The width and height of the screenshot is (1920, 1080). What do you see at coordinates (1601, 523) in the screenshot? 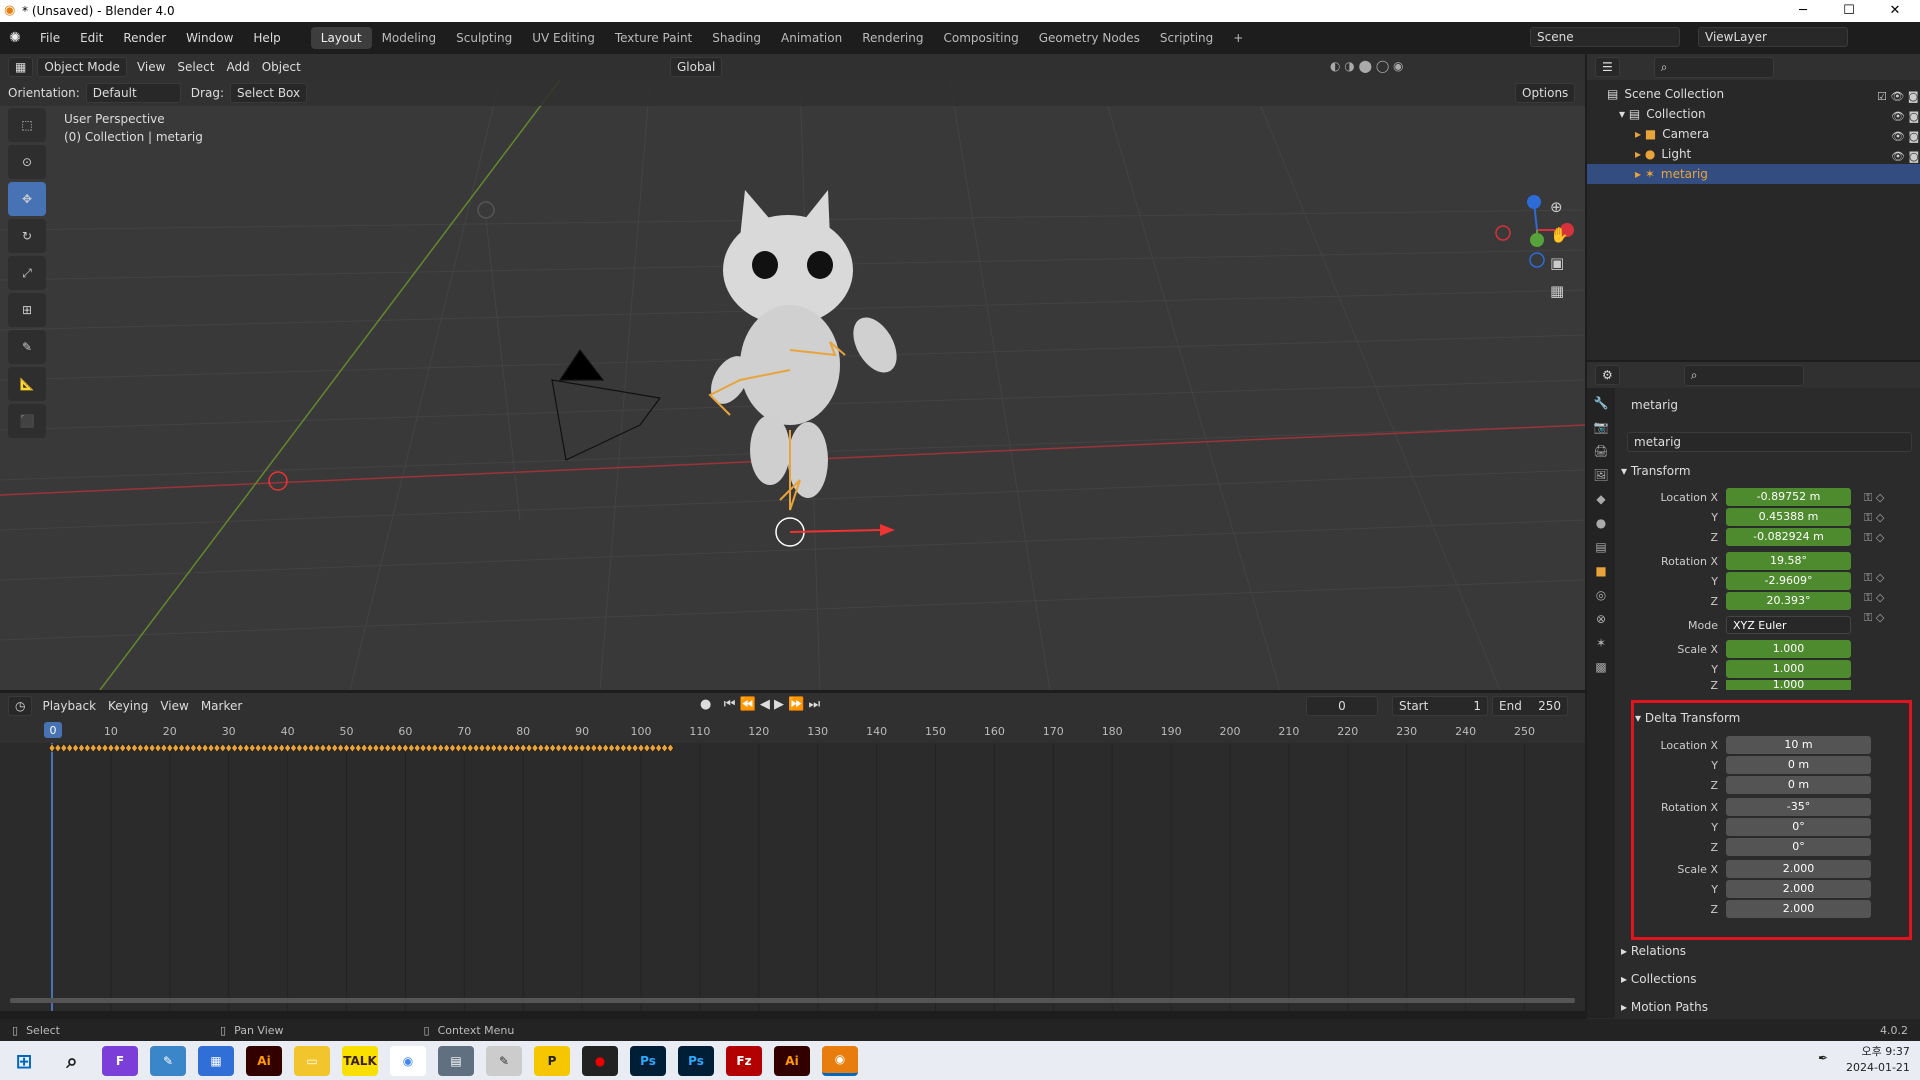
I see `world-tab-icon: ●` at bounding box center [1601, 523].